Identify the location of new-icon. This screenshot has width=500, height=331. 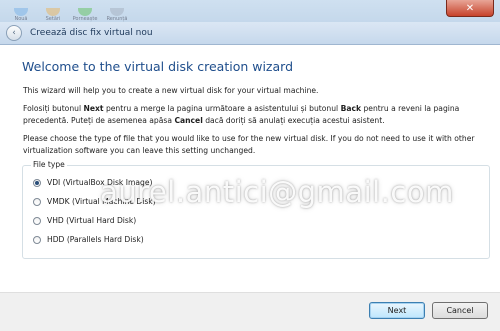
(21, 12).